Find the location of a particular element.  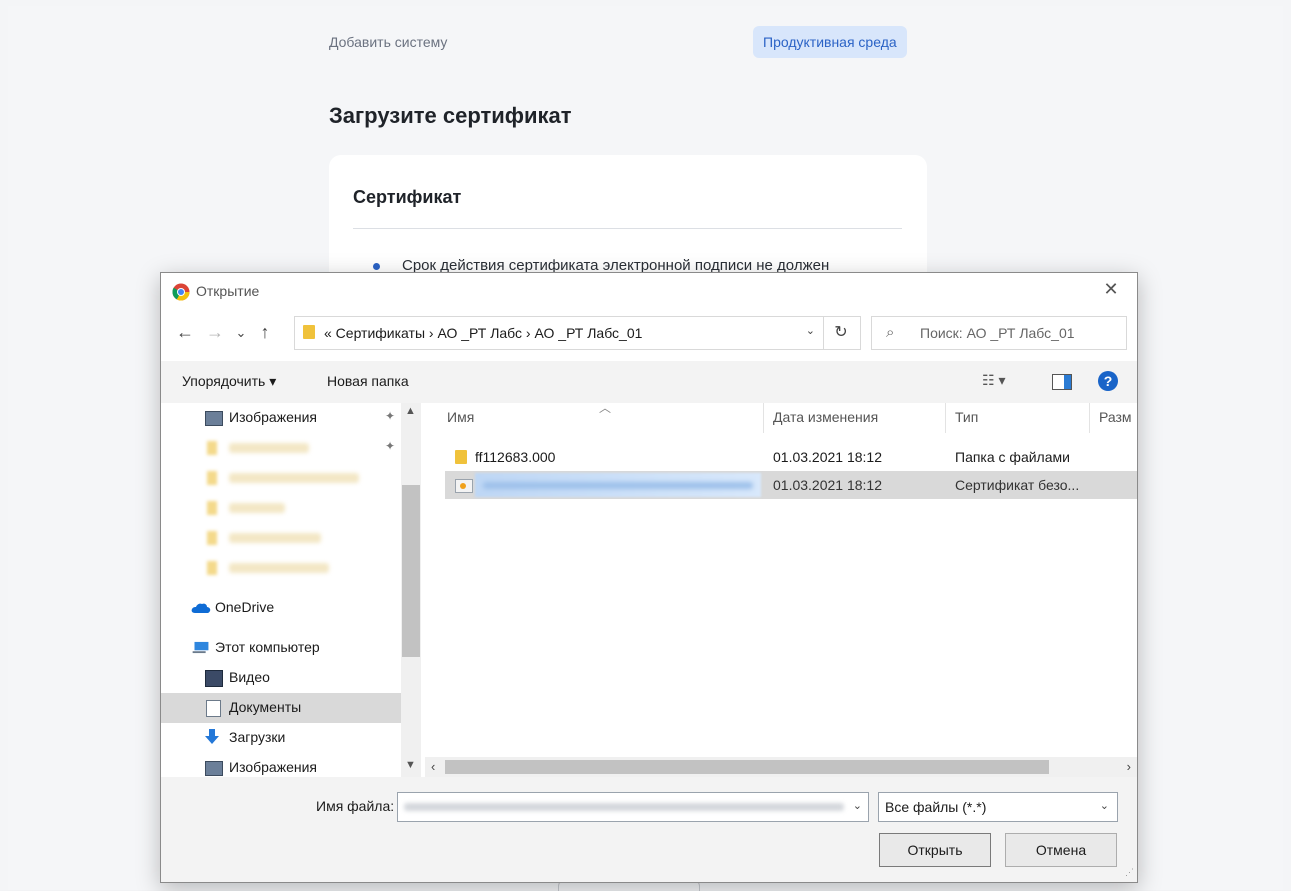

search-input: ⌕ Поиск: АО _РТ Лабс_01 is located at coordinates (999, 333).